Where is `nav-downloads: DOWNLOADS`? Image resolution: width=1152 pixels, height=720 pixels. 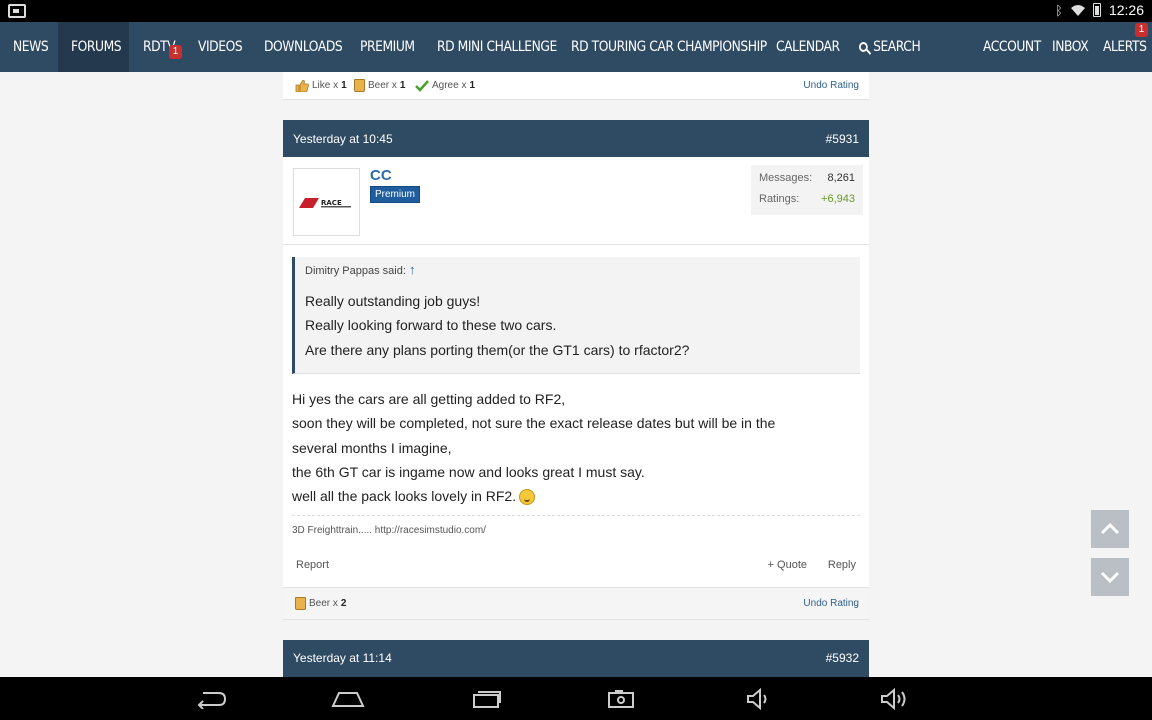
nav-downloads: DOWNLOADS is located at coordinates (303, 47).